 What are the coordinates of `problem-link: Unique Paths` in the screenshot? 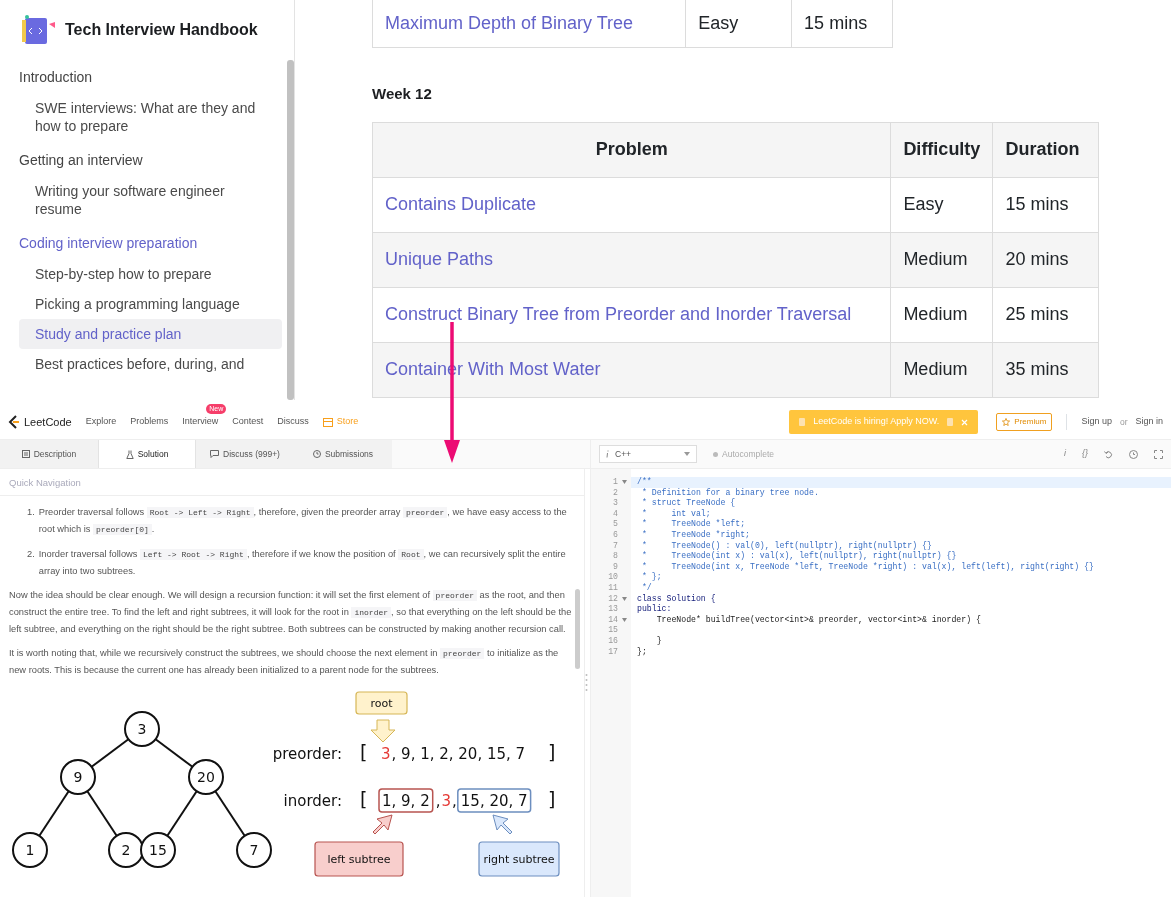 It's located at (439, 259).